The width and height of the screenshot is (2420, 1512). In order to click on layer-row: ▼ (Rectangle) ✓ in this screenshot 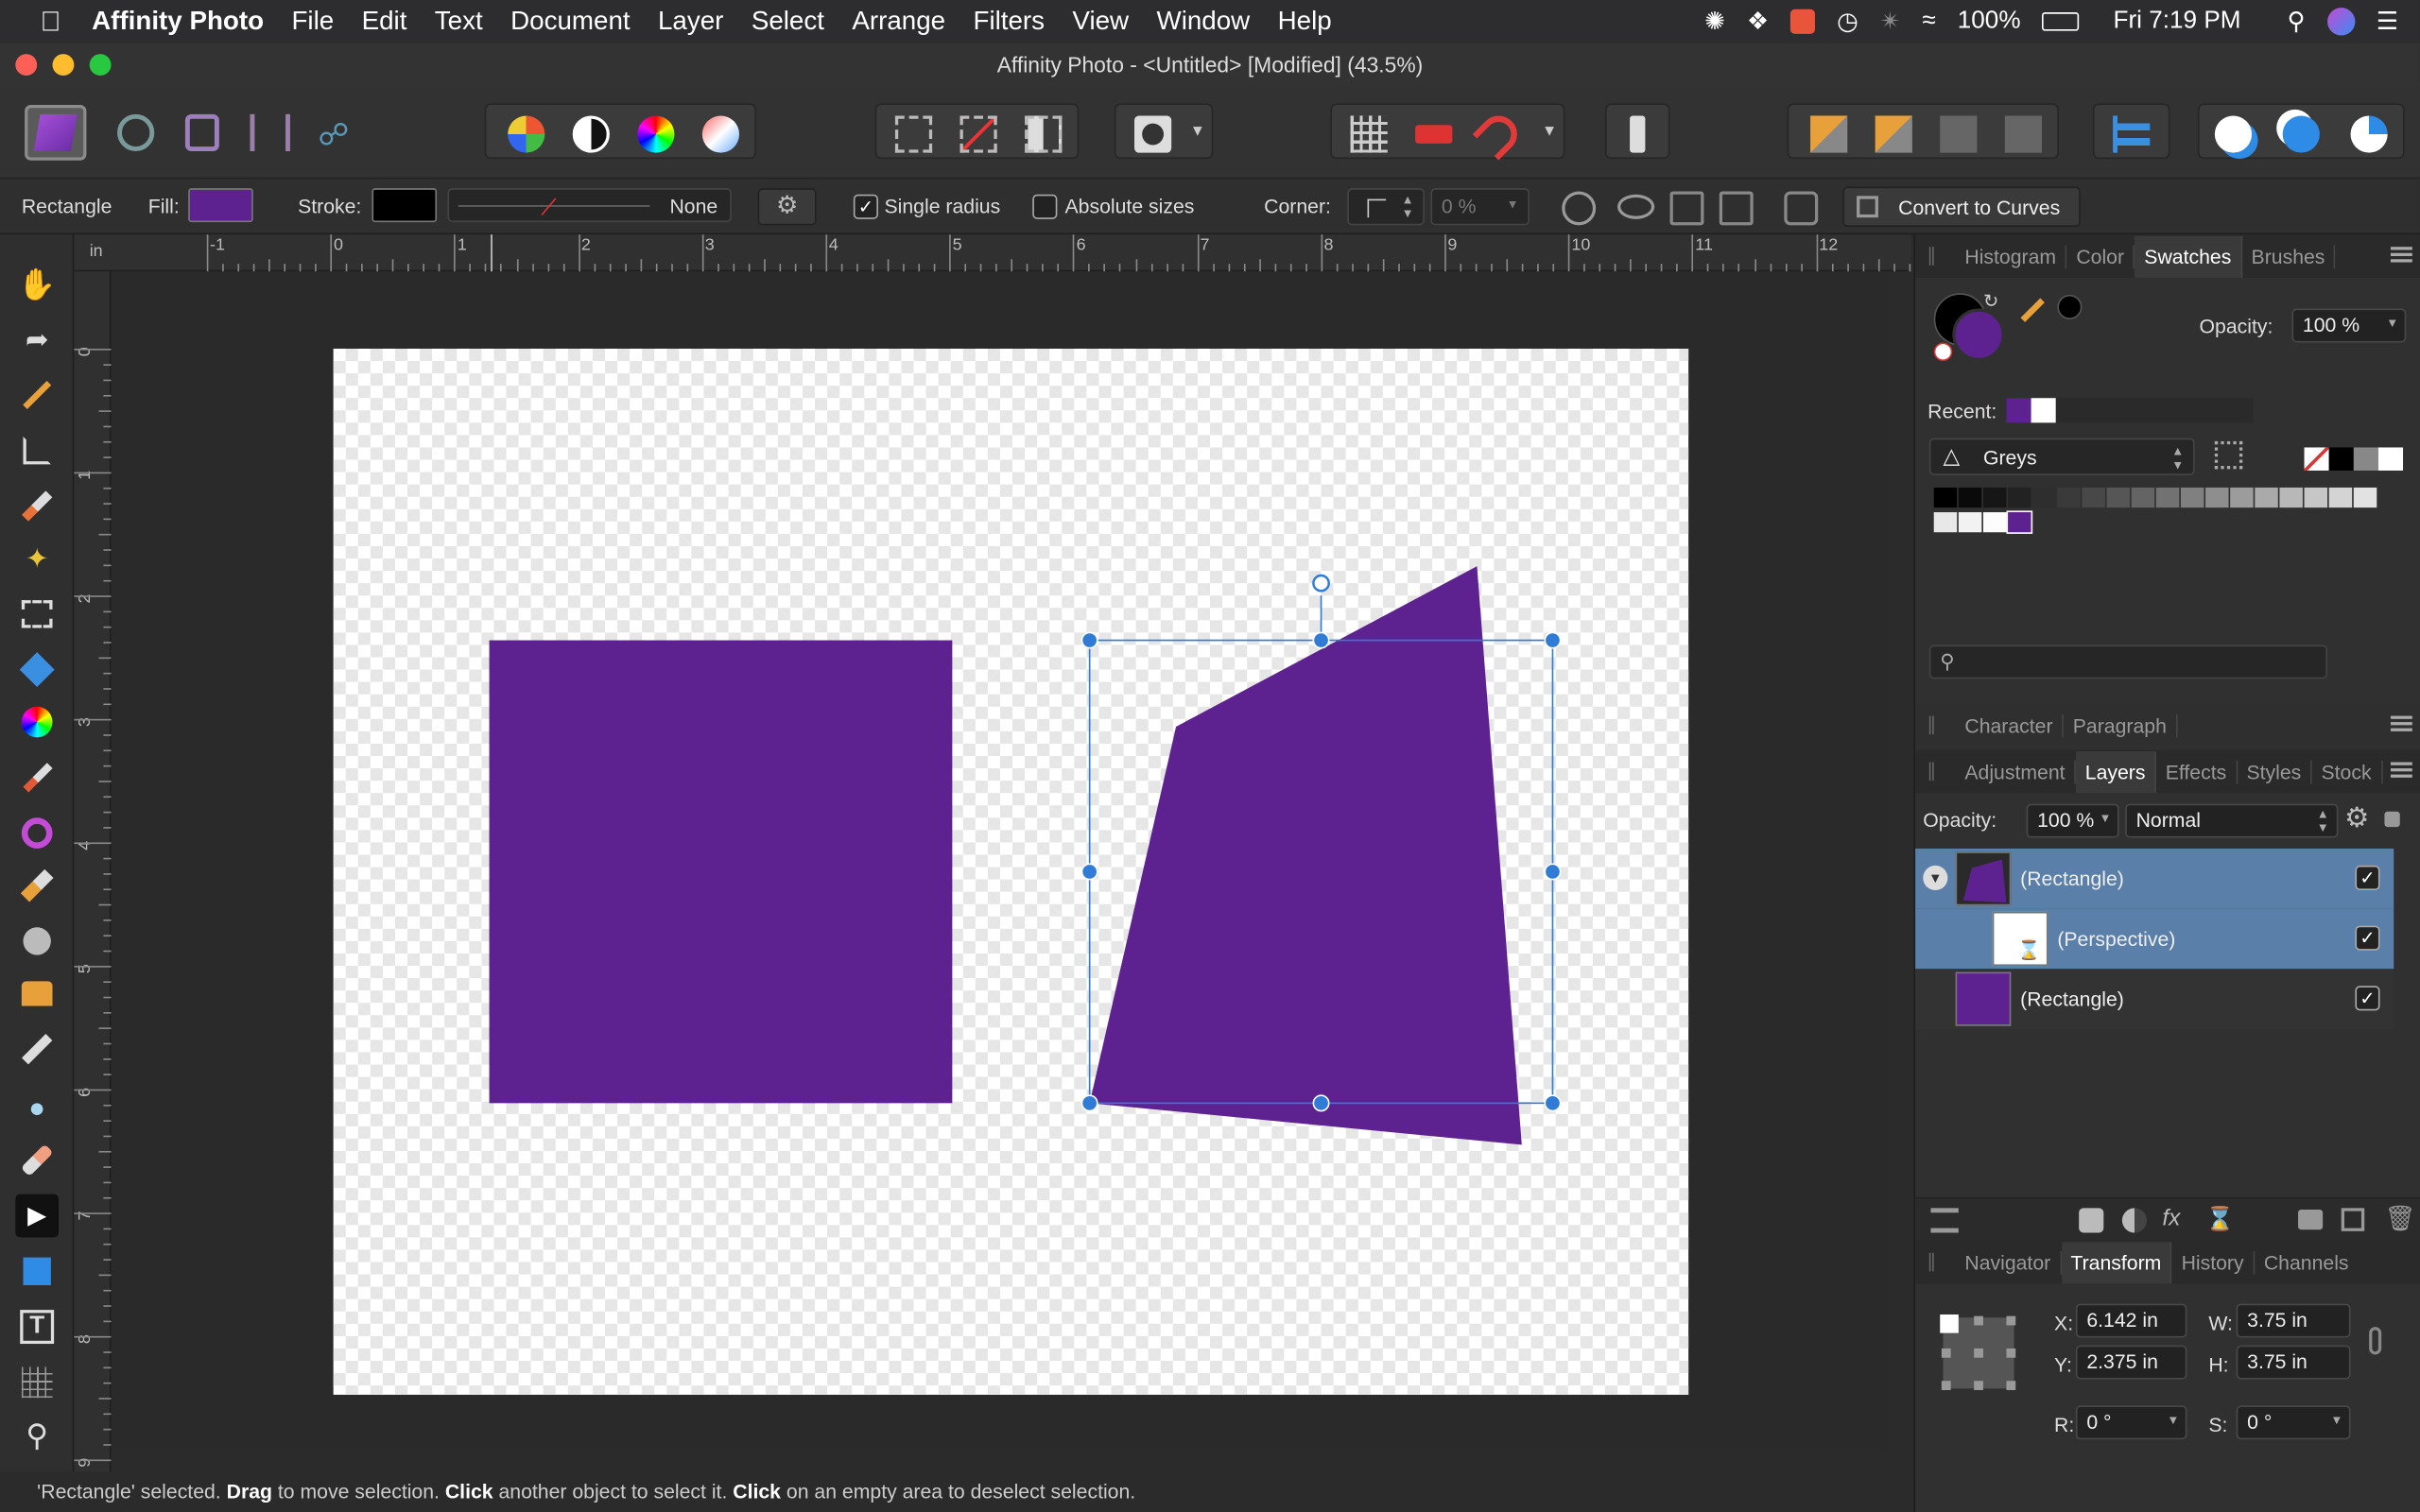, I will do `click(2154, 878)`.